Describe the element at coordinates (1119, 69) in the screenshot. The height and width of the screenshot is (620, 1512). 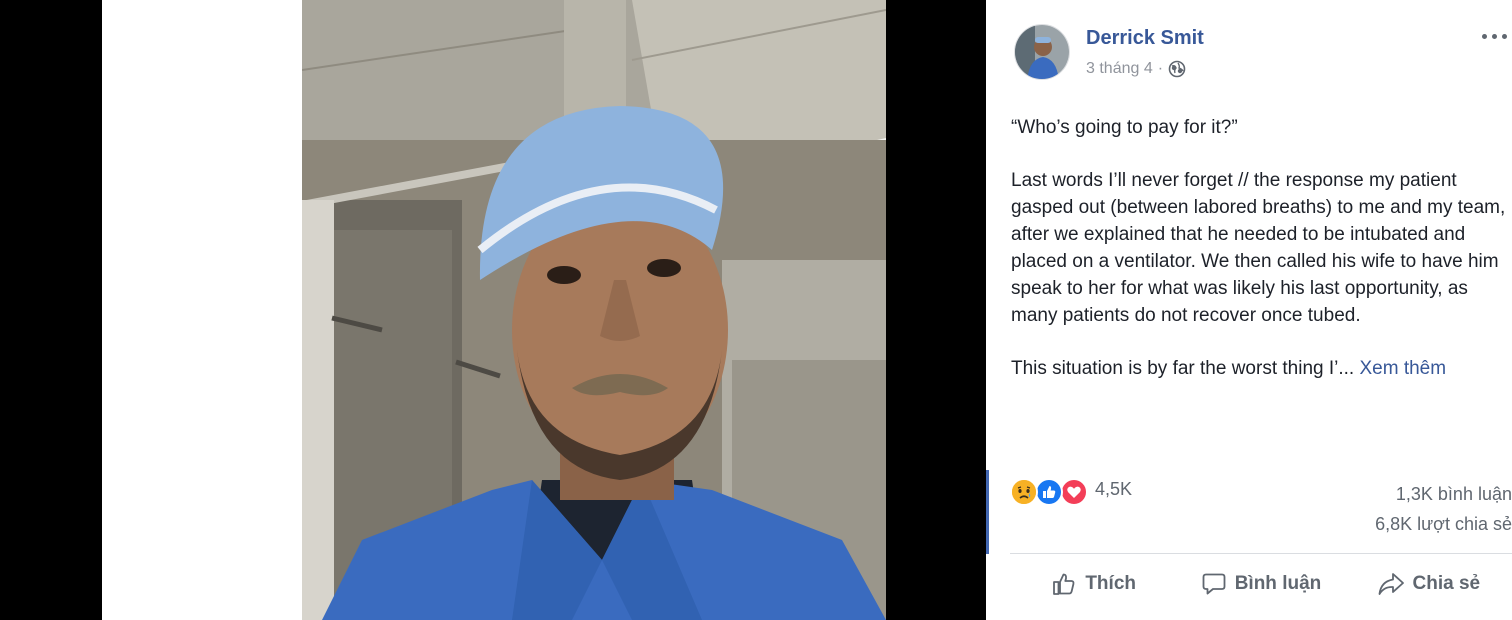
I see `post-date: 3 tháng 4` at that location.